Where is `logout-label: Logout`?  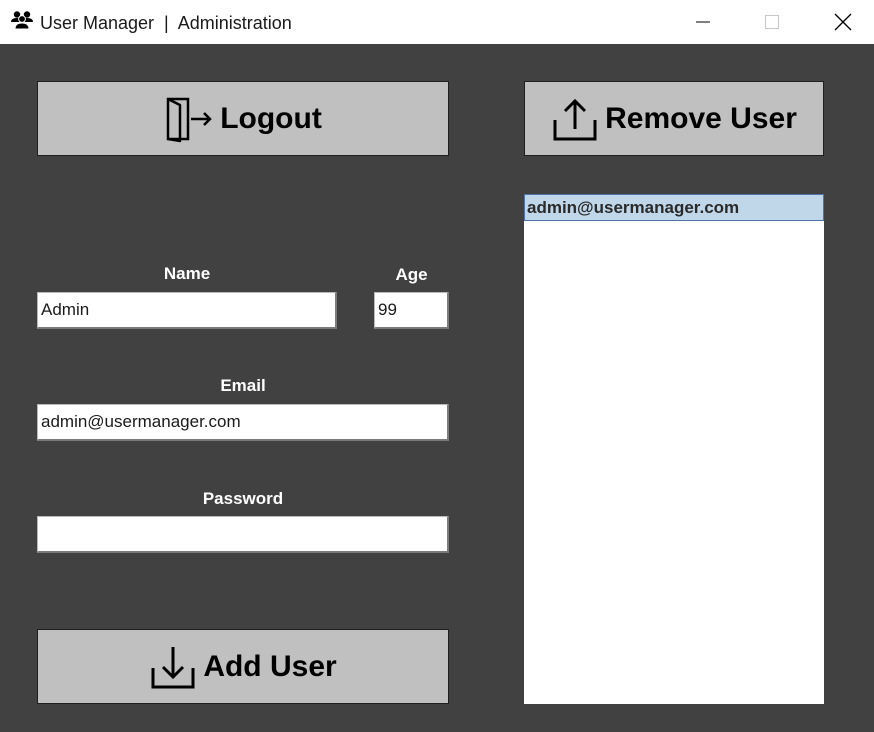
logout-label: Logout is located at coordinates (271, 118).